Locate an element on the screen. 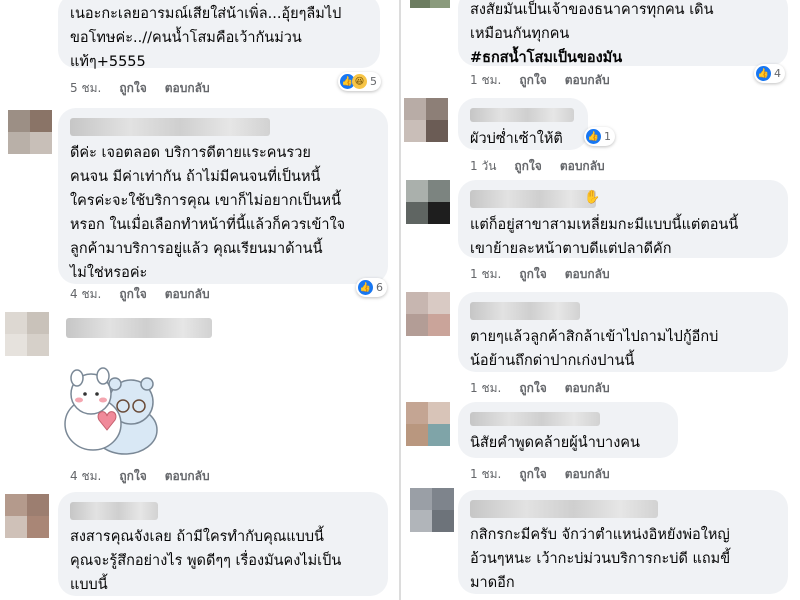  reaction-summary: 👍 1 is located at coordinates (599, 136).